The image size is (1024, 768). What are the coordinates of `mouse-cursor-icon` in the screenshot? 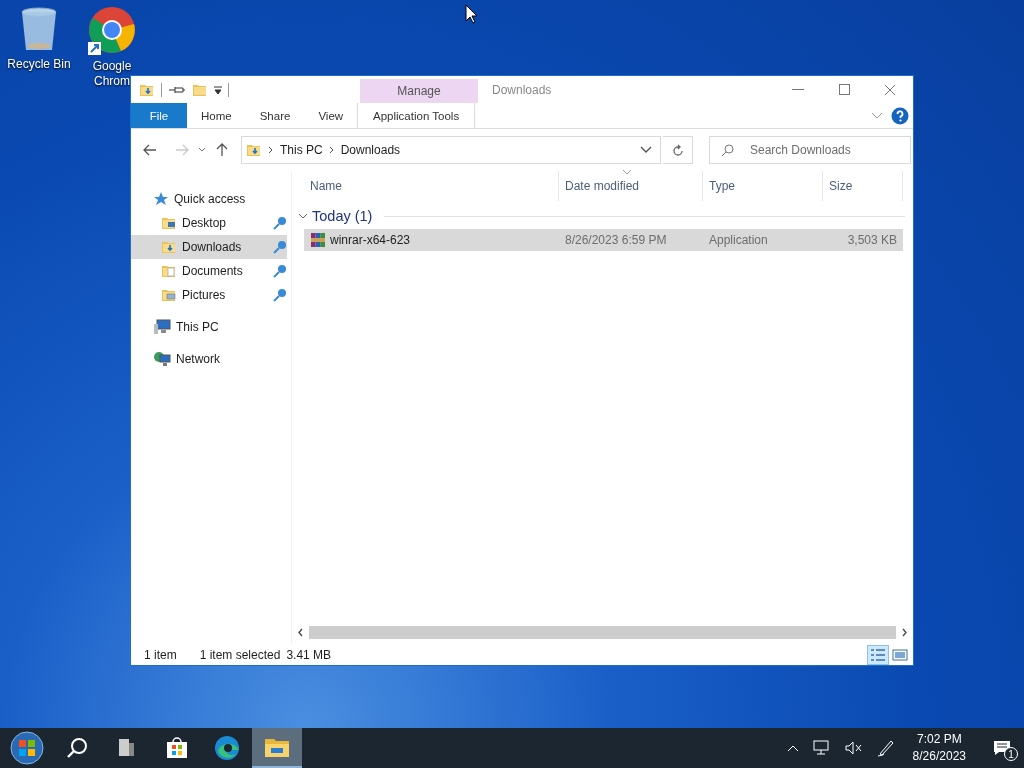 It's located at (471, 14).